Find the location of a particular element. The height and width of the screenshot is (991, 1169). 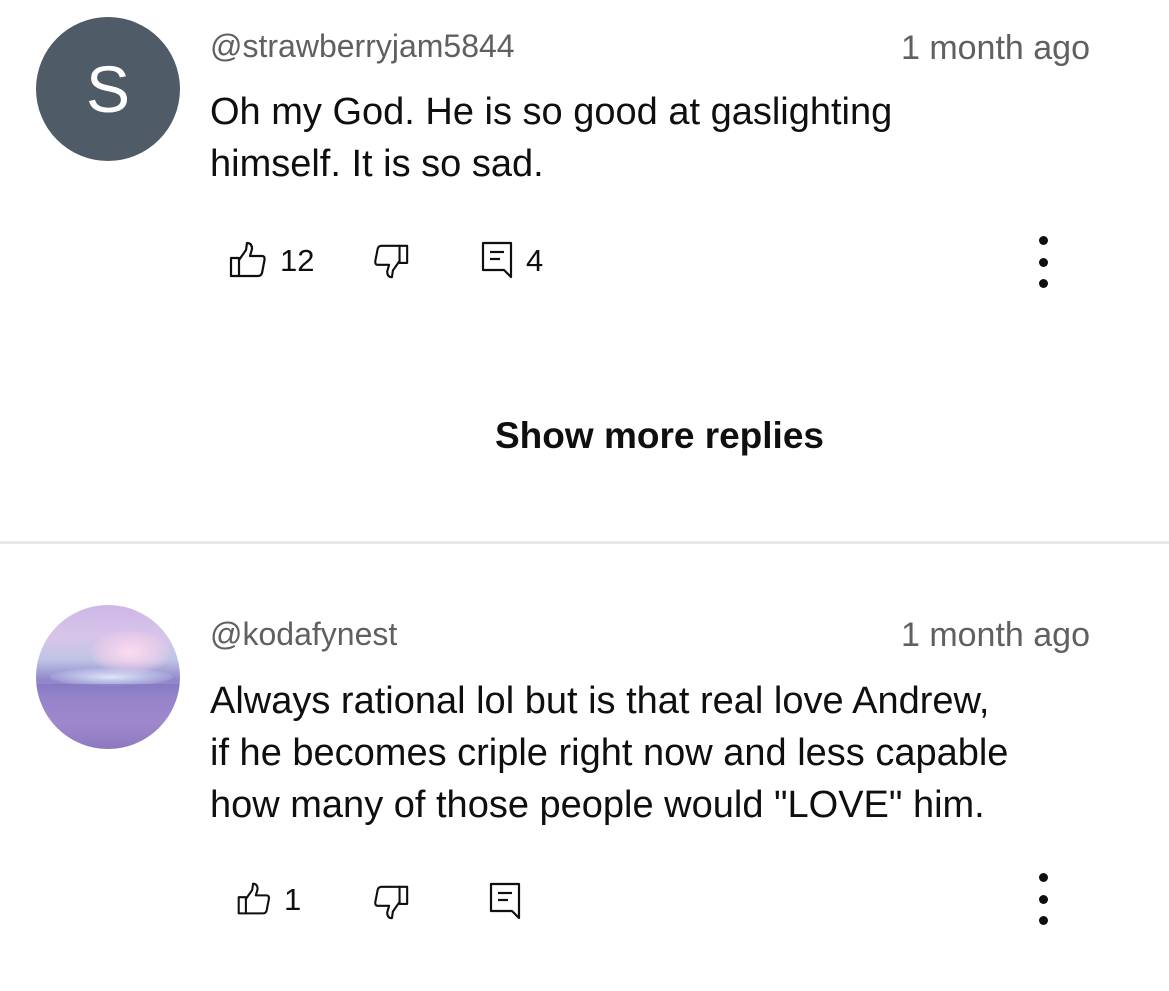

avatar-initial: S is located at coordinates (108, 89).